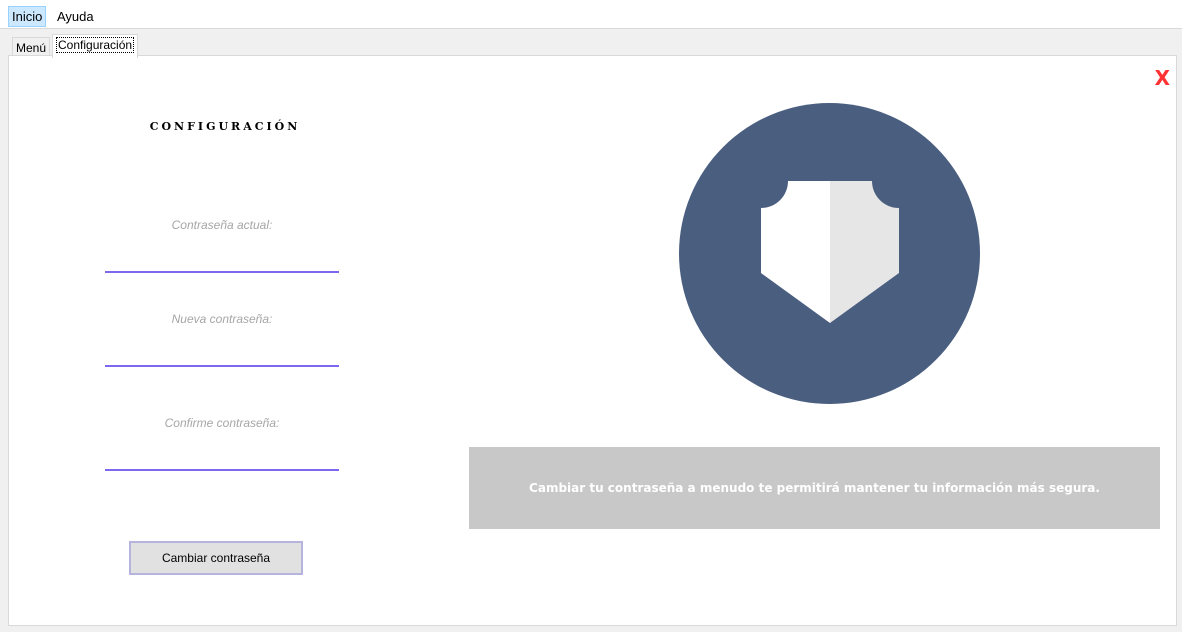  I want to click on page-title: CONFIGURACIÓN, so click(225, 126).